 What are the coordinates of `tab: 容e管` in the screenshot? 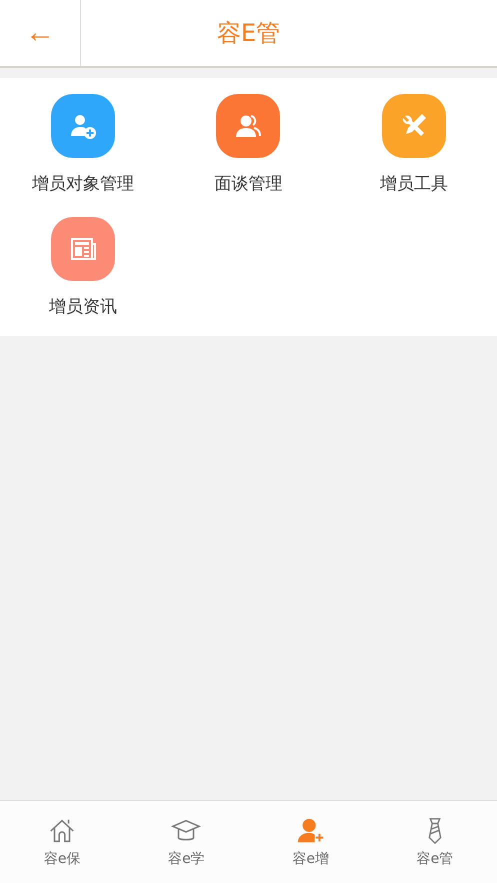 It's located at (434, 842).